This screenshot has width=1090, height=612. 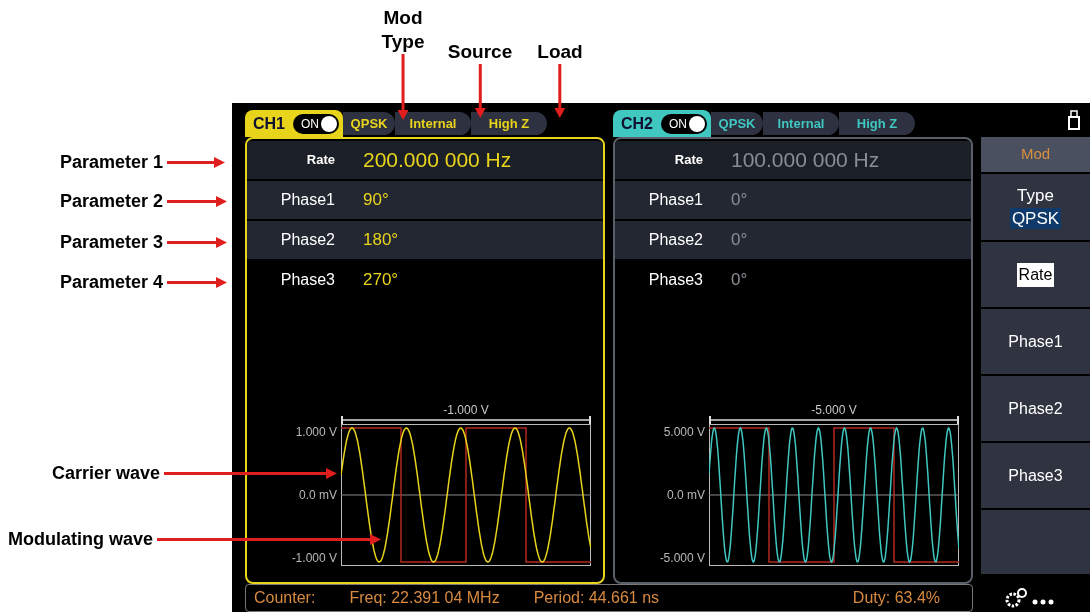 I want to click on frequency-reading: Freq: 22.391 04 MHz, so click(x=424, y=598).